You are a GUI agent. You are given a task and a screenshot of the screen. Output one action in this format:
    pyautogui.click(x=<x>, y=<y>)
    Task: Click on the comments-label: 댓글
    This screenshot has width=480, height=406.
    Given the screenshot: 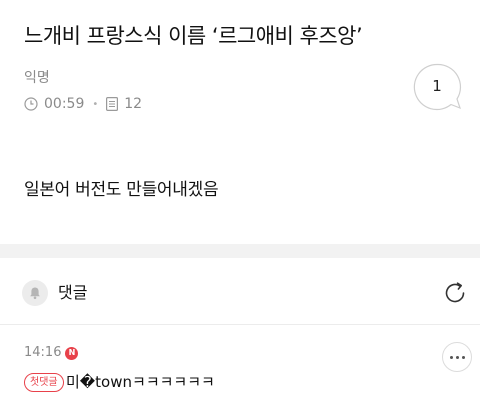 What is the action you would take?
    pyautogui.click(x=73, y=292)
    